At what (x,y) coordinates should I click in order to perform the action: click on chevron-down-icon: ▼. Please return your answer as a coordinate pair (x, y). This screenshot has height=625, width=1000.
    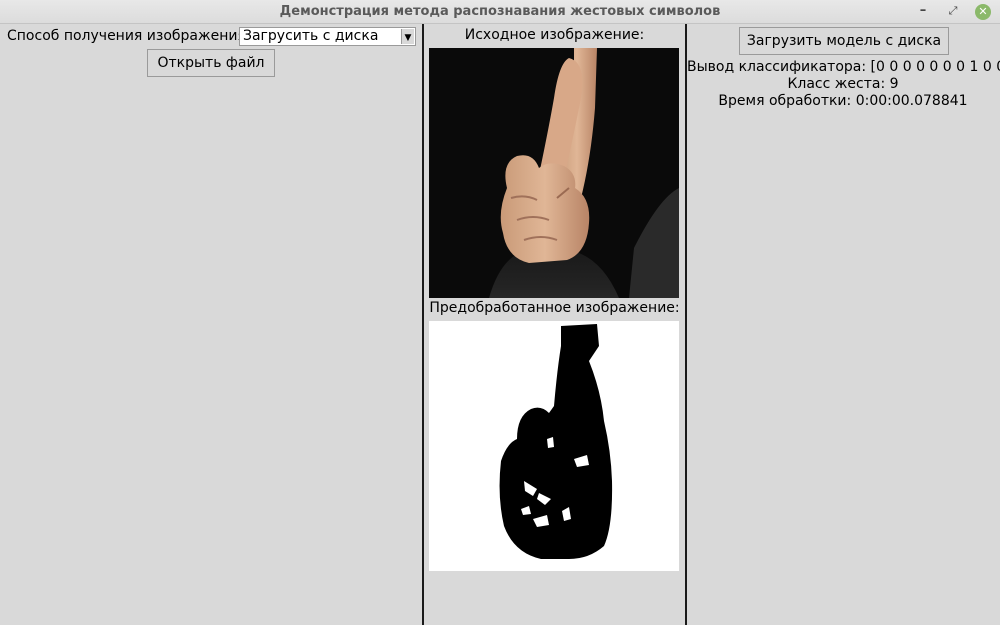
    Looking at the image, I should click on (407, 36).